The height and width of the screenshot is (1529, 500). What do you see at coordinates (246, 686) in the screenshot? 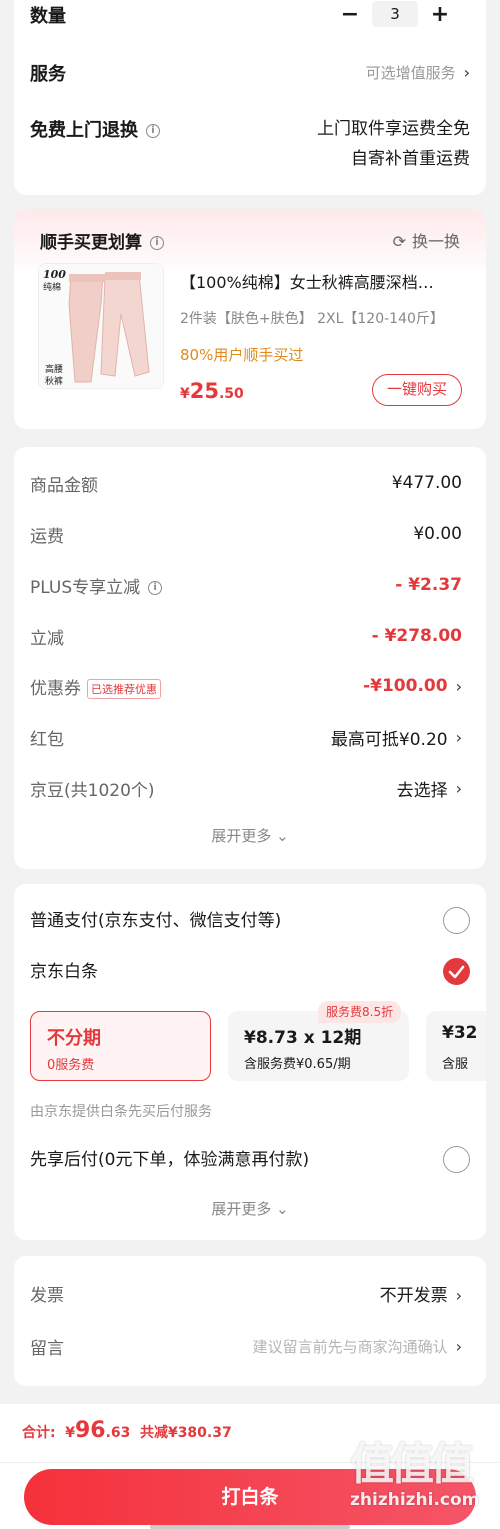
I see `pricing-row-coupon: 优惠券 已选推荐优惠 -¥100.00 ›` at bounding box center [246, 686].